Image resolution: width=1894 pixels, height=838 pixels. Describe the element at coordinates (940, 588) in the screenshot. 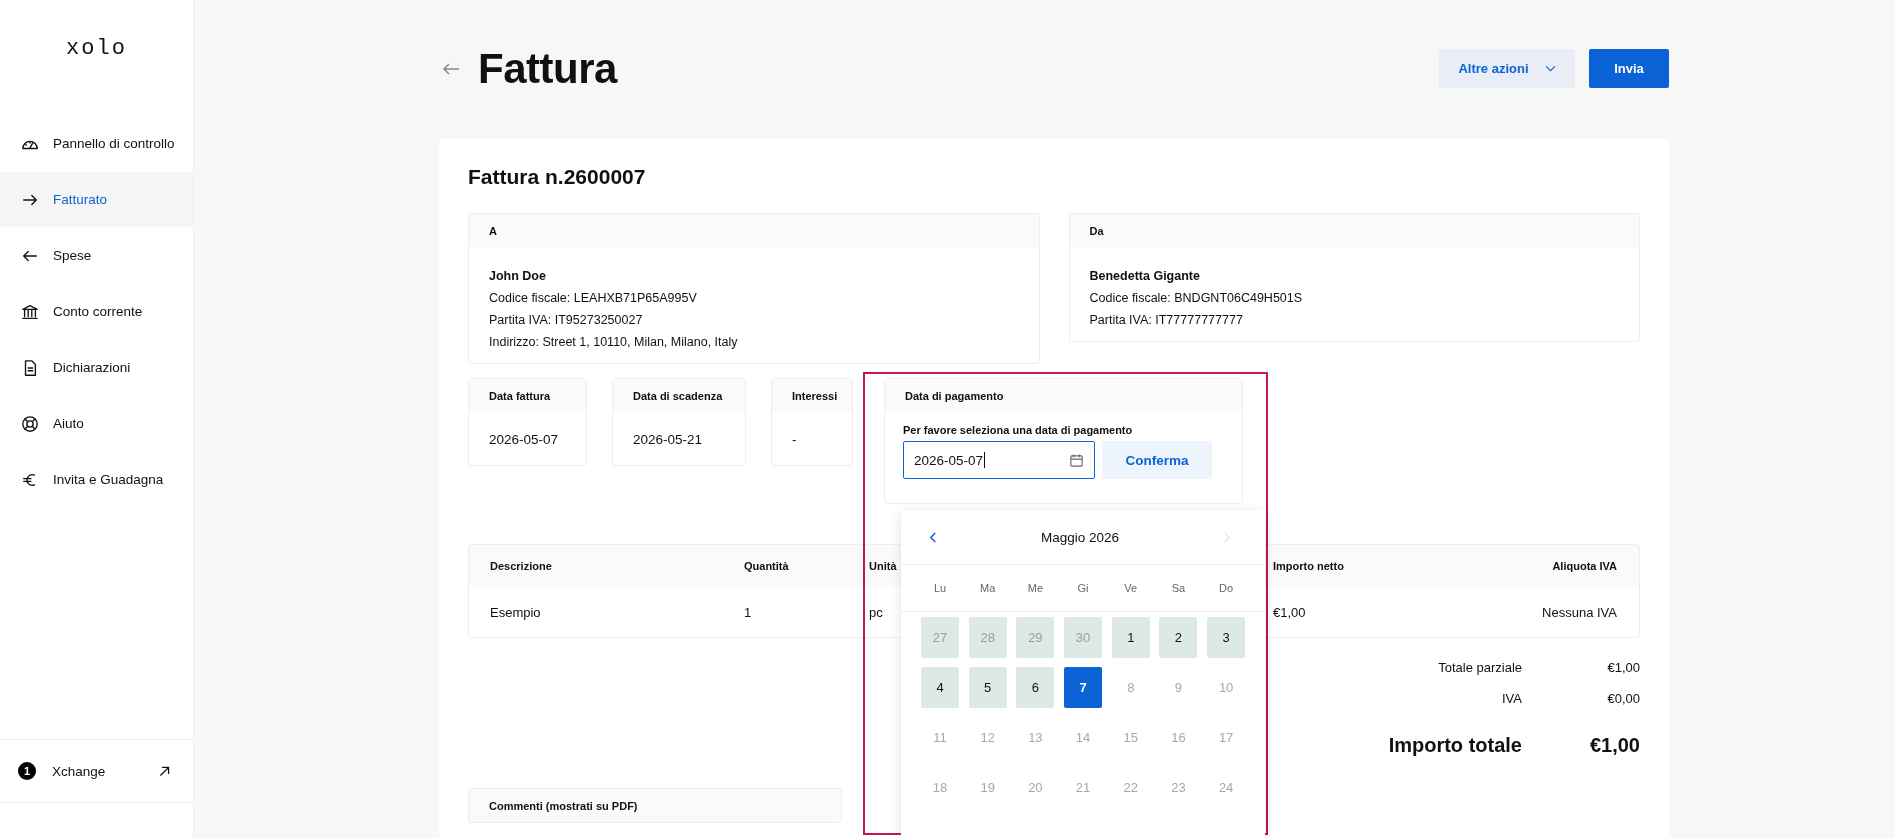

I see `weekday-label: Lu` at that location.